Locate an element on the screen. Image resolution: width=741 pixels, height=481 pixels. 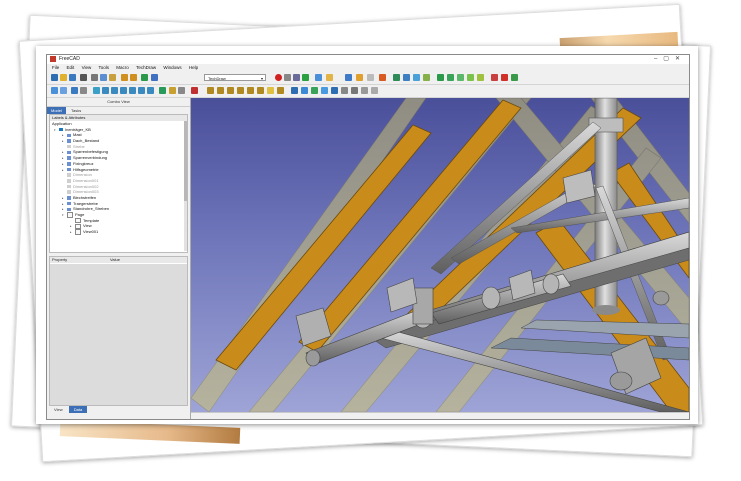
workbench-select: TechDraw ▾ is located at coordinates (235, 77).